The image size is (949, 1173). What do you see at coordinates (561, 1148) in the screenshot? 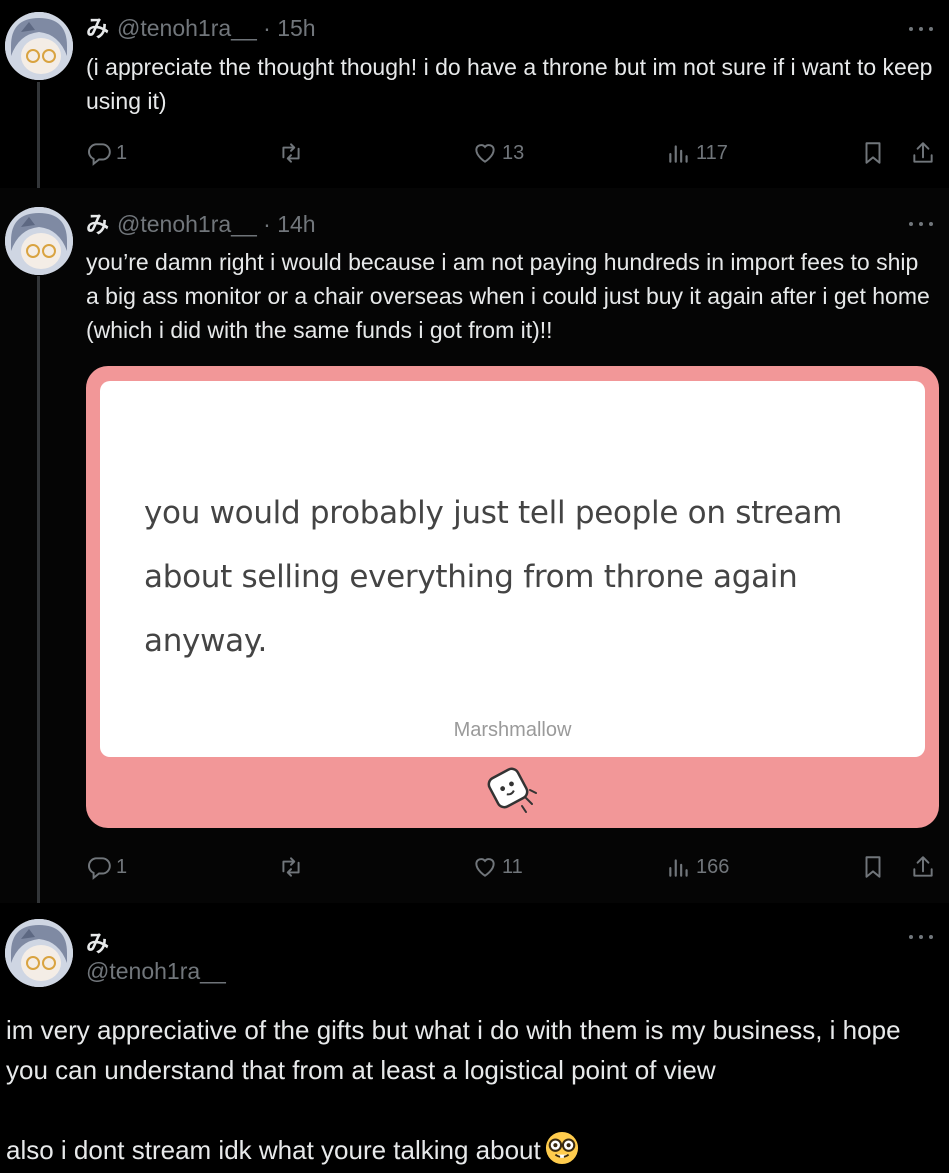
I see `nerd-face-emoji` at bounding box center [561, 1148].